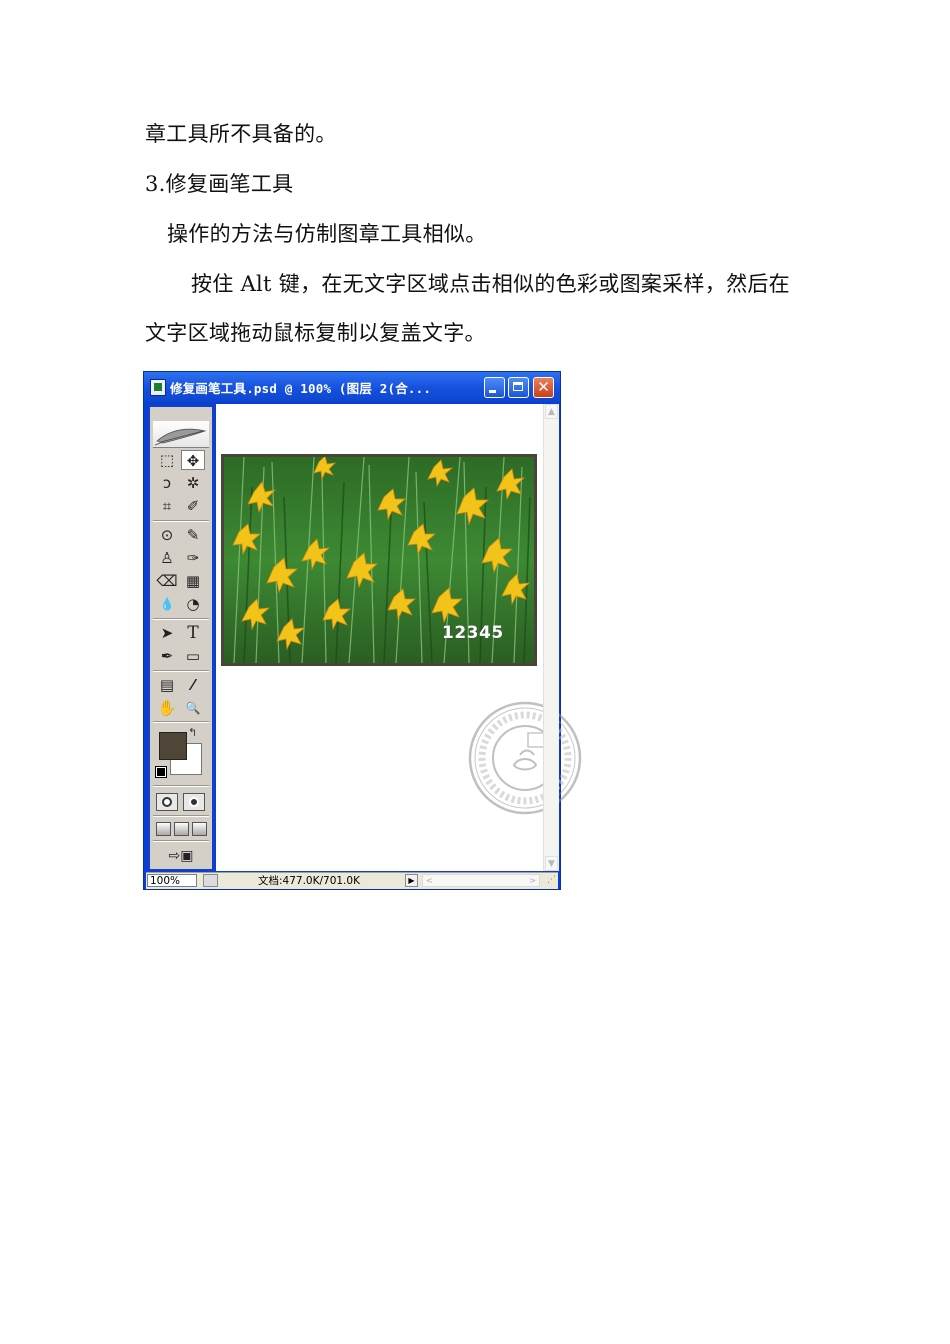  What do you see at coordinates (167, 685) in the screenshot?
I see `notes-tool-icon: ▤` at bounding box center [167, 685].